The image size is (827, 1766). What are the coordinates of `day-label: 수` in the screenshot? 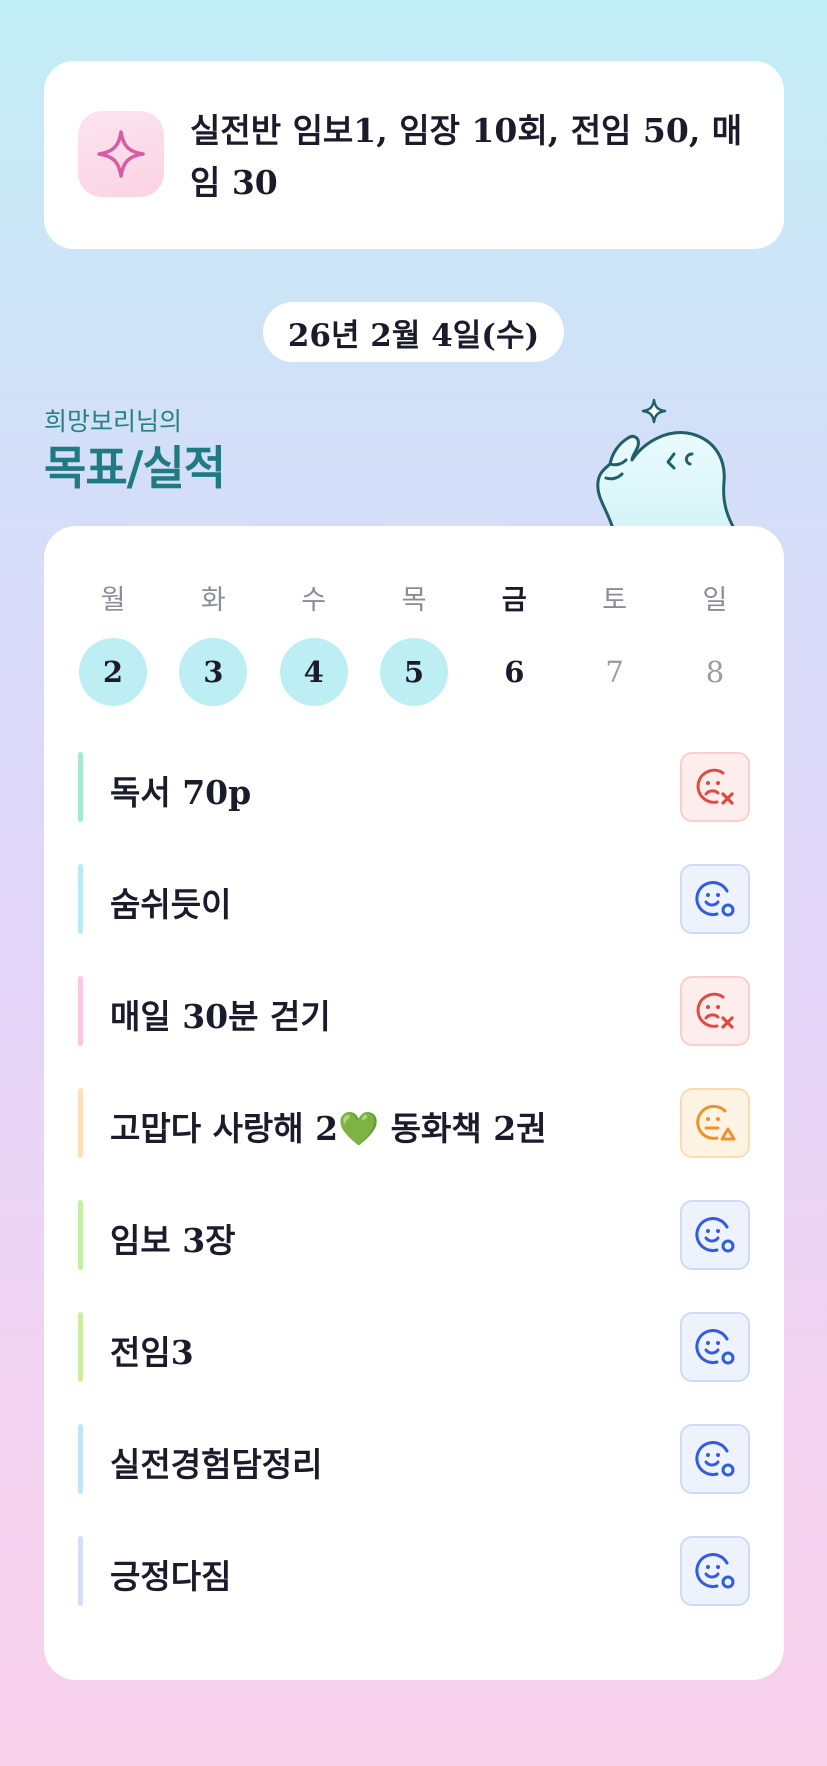 It's located at (314, 600).